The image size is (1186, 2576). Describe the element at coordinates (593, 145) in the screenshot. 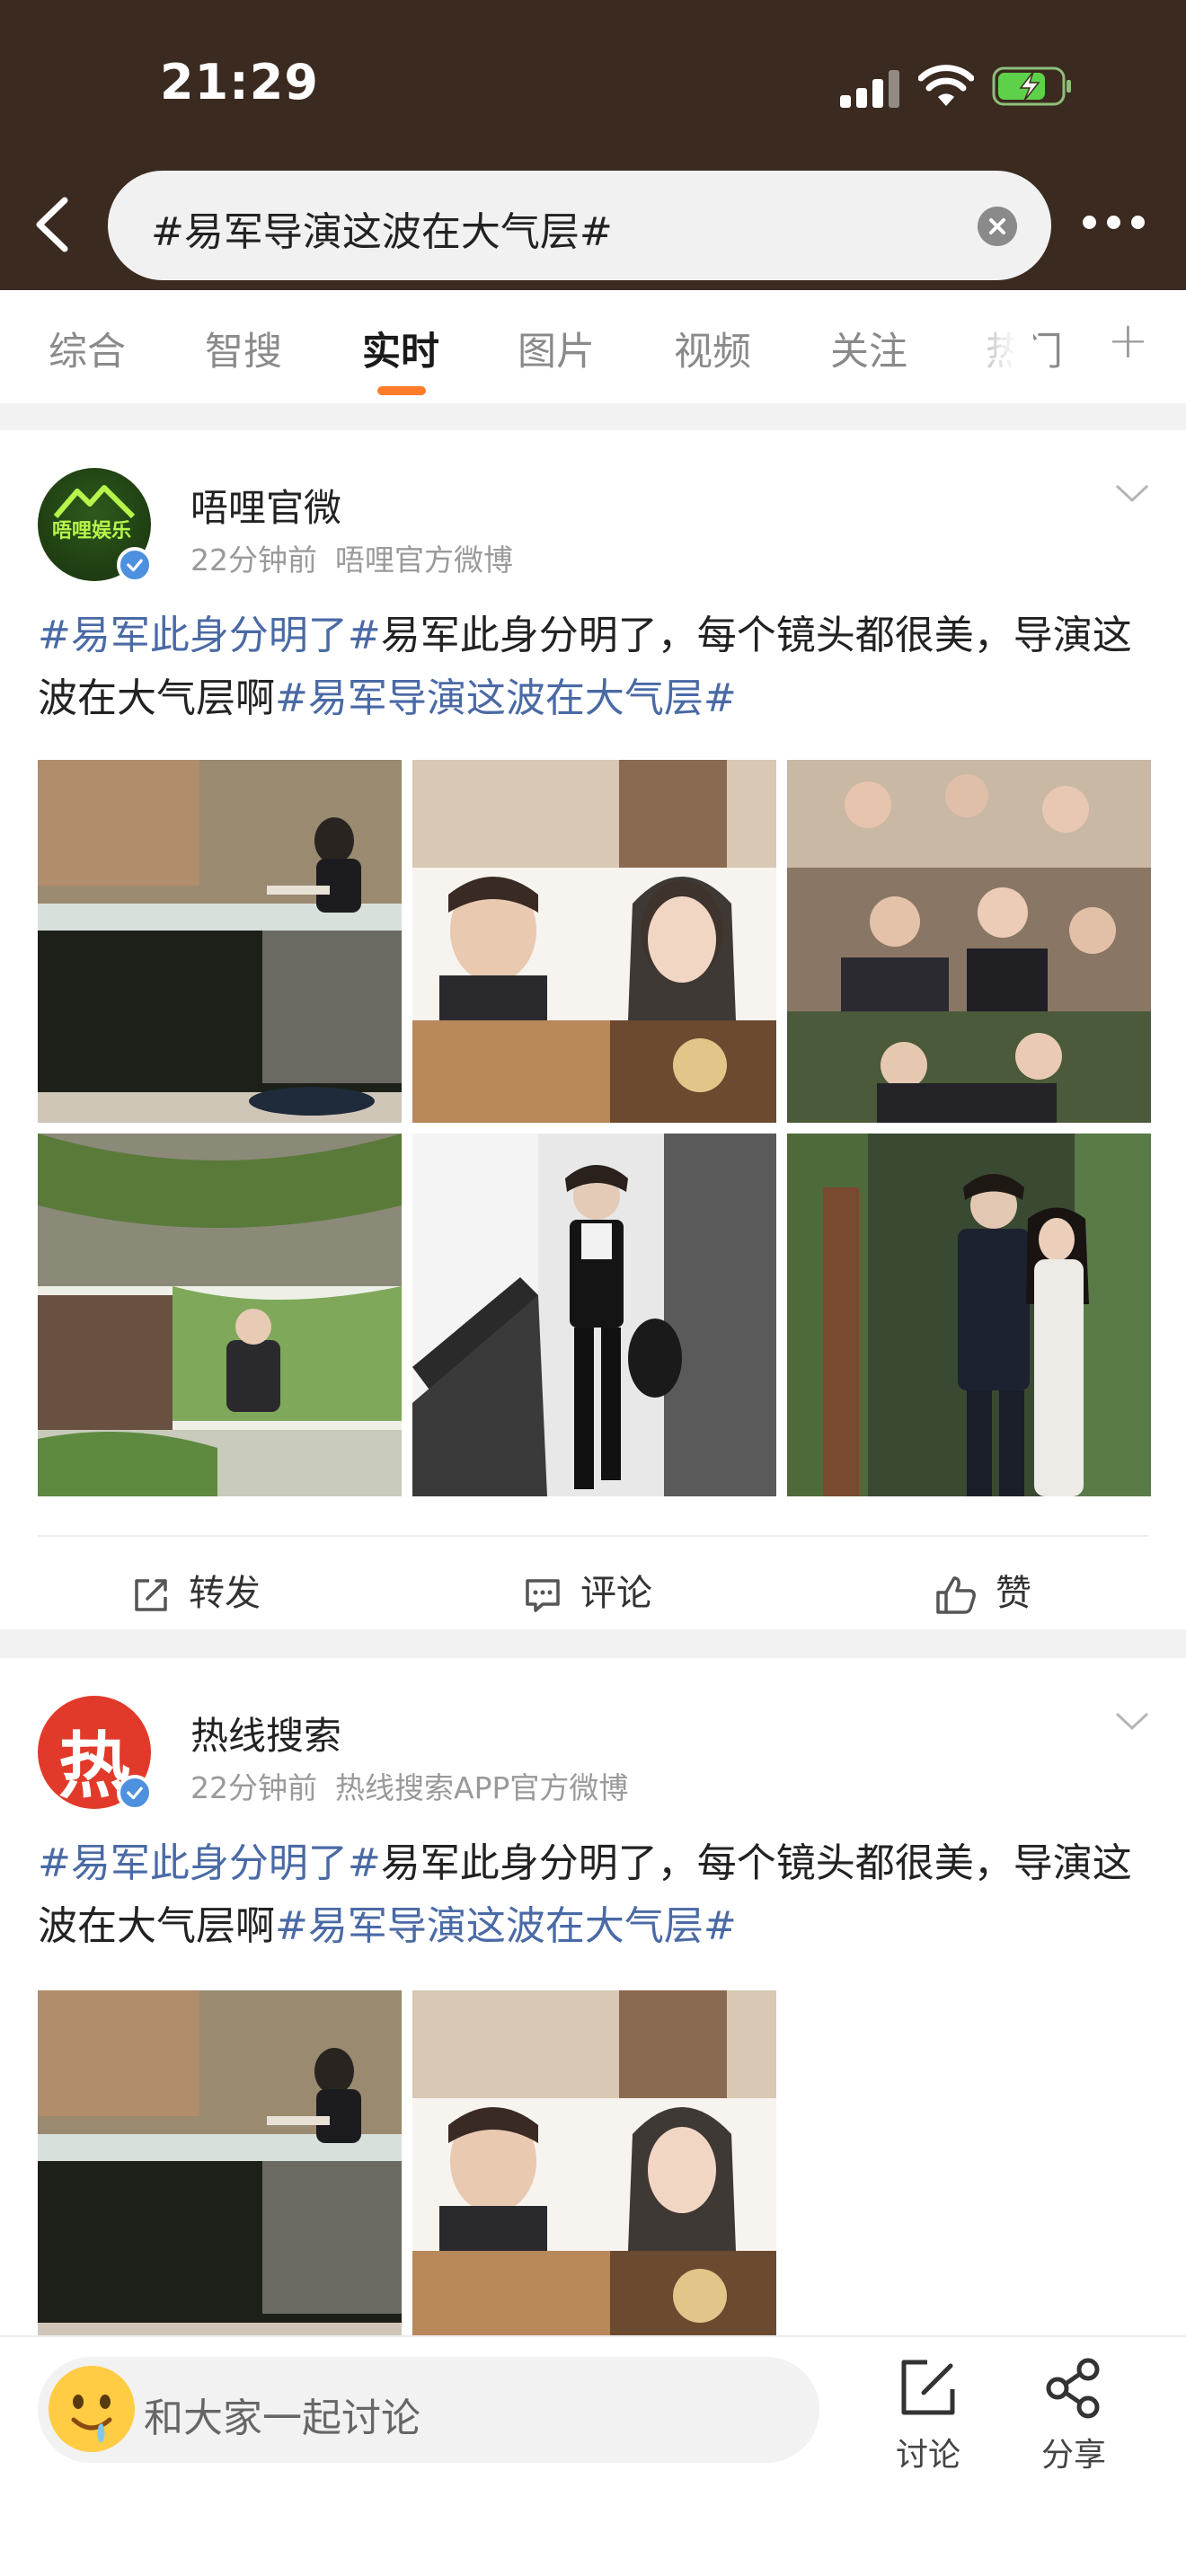

I see `header: 21:29 #易军导演这波在大气层#` at that location.